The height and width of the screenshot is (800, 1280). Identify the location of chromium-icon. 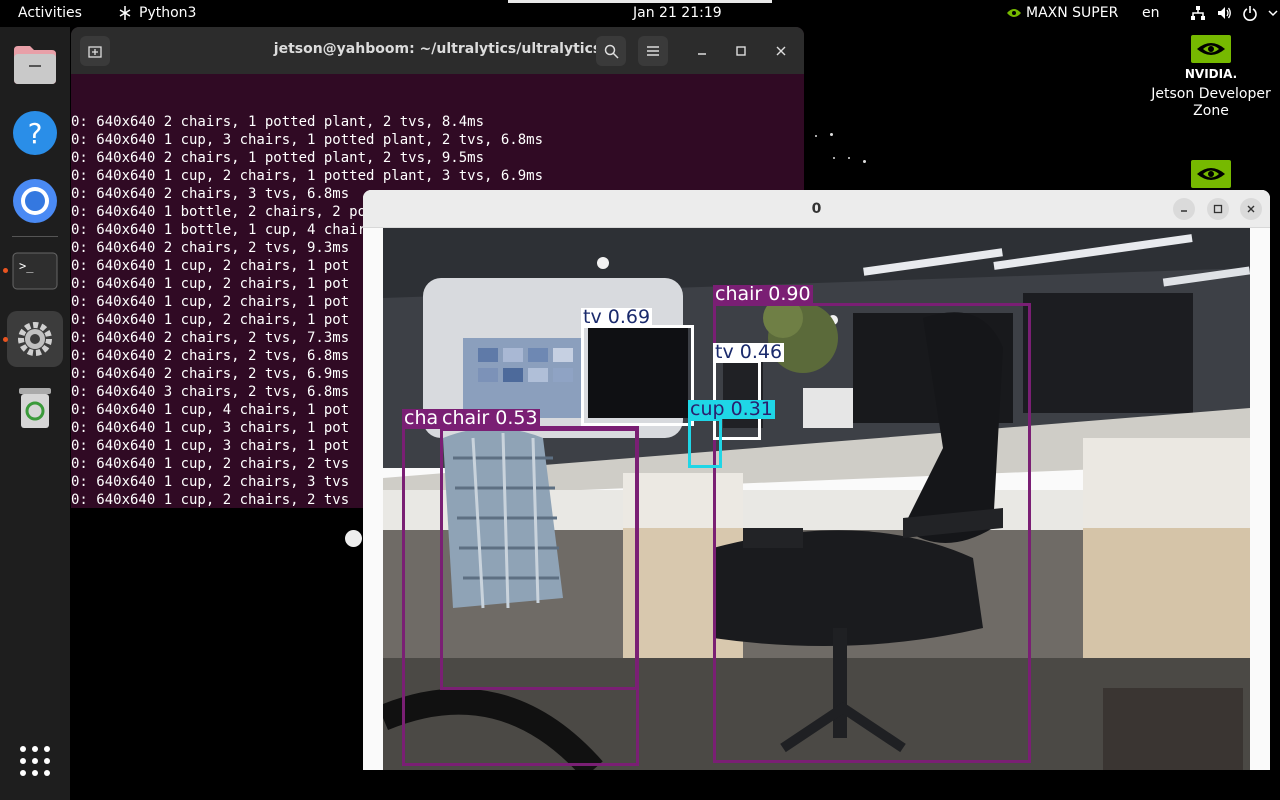
(35, 201).